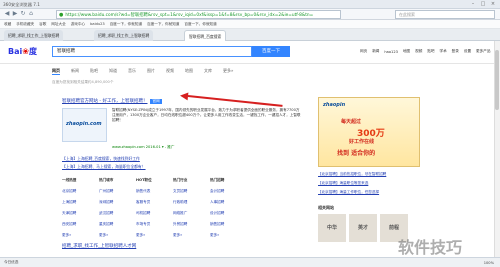  Describe the element at coordinates (326, 207) in the screenshot. I see `related-sites-title: 相关网站` at that location.